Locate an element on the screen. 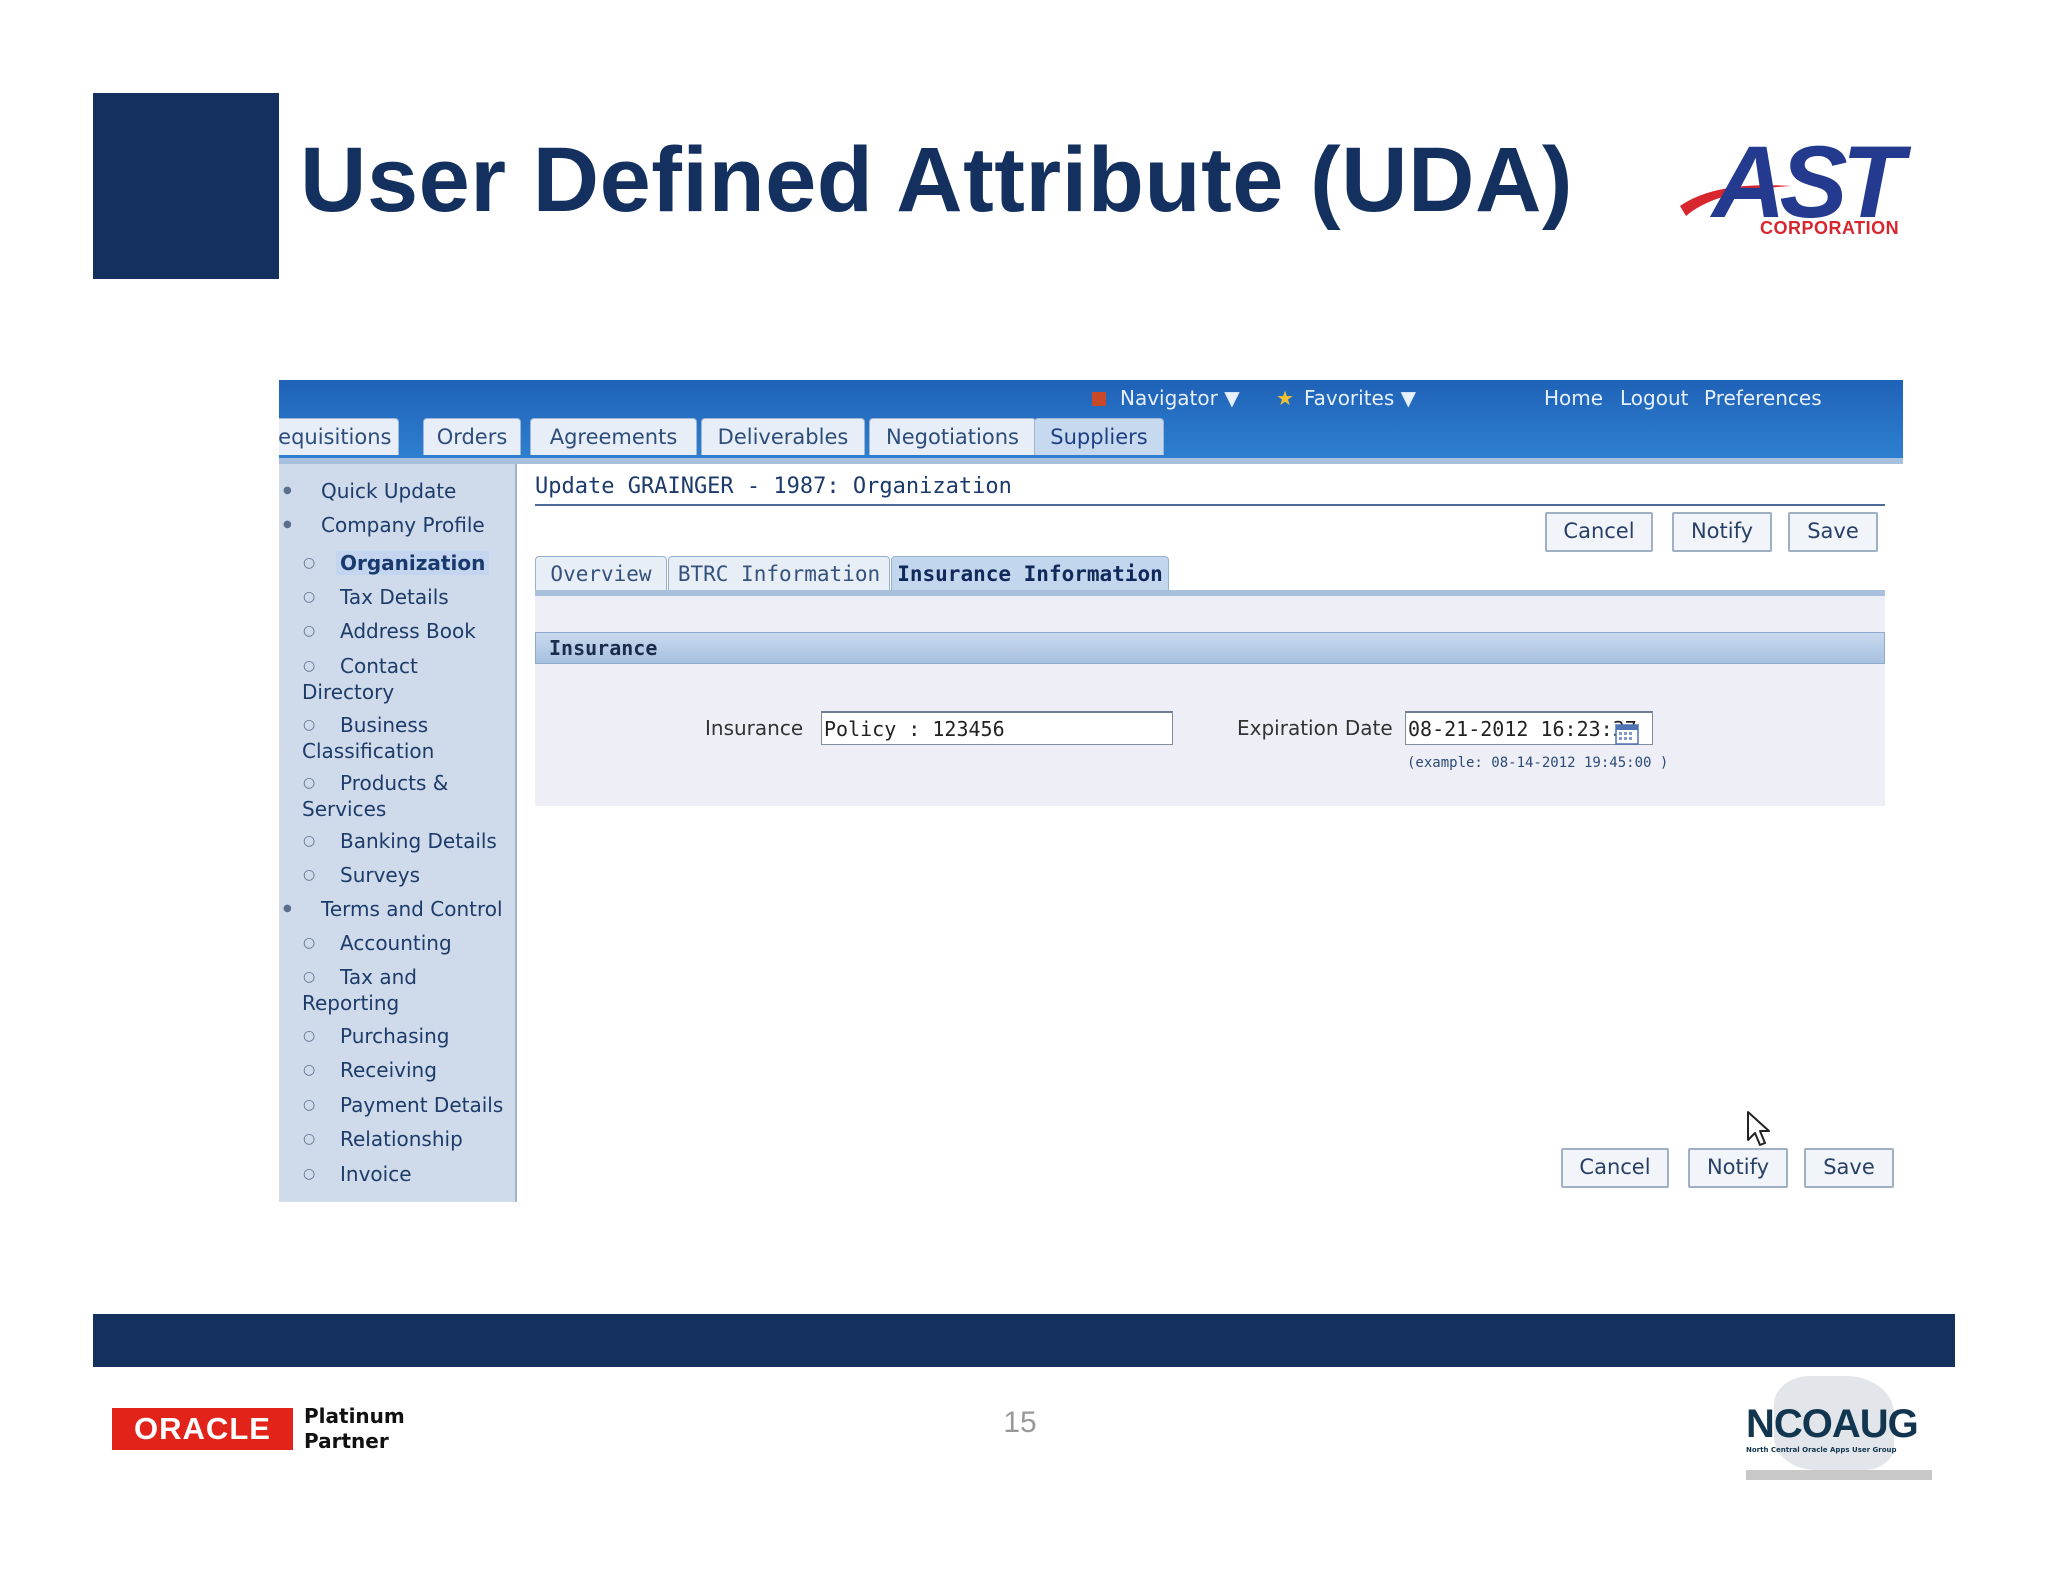  sidebar-item-label: Classification is located at coordinates (368, 751).